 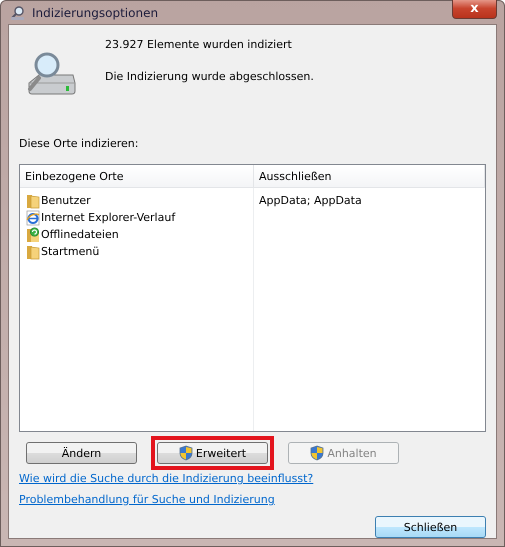 I want to click on index-status-text: Die Indizierung wurde abgeschlossen., so click(x=209, y=76).